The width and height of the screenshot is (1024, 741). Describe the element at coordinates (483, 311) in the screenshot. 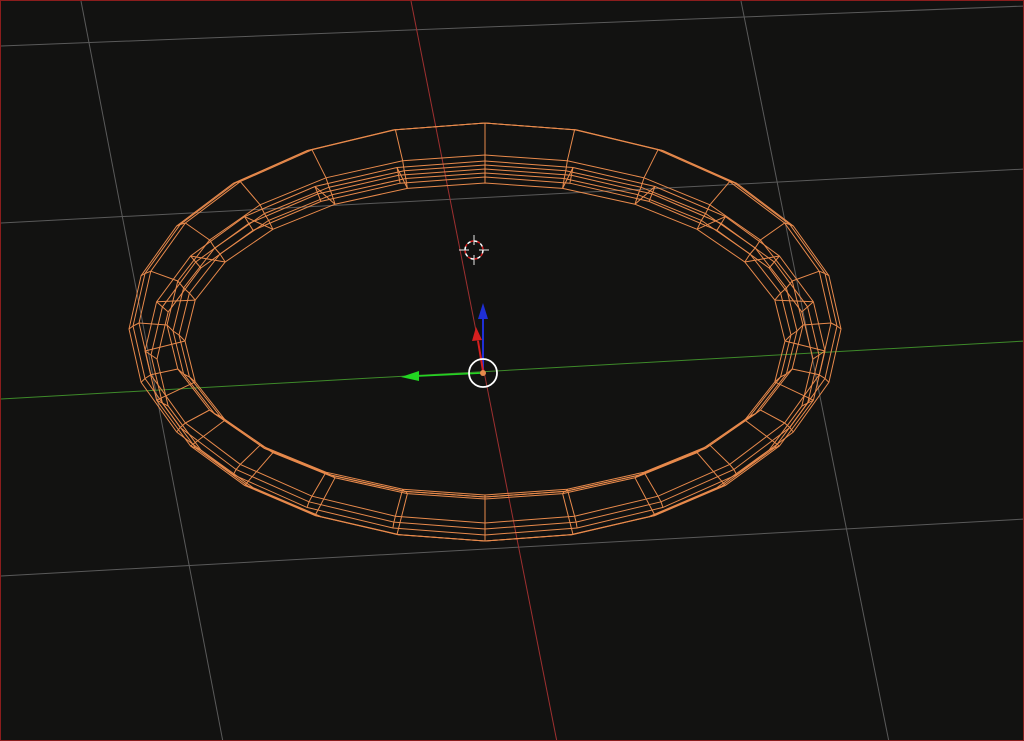

I see `gizmo-z-head` at that location.